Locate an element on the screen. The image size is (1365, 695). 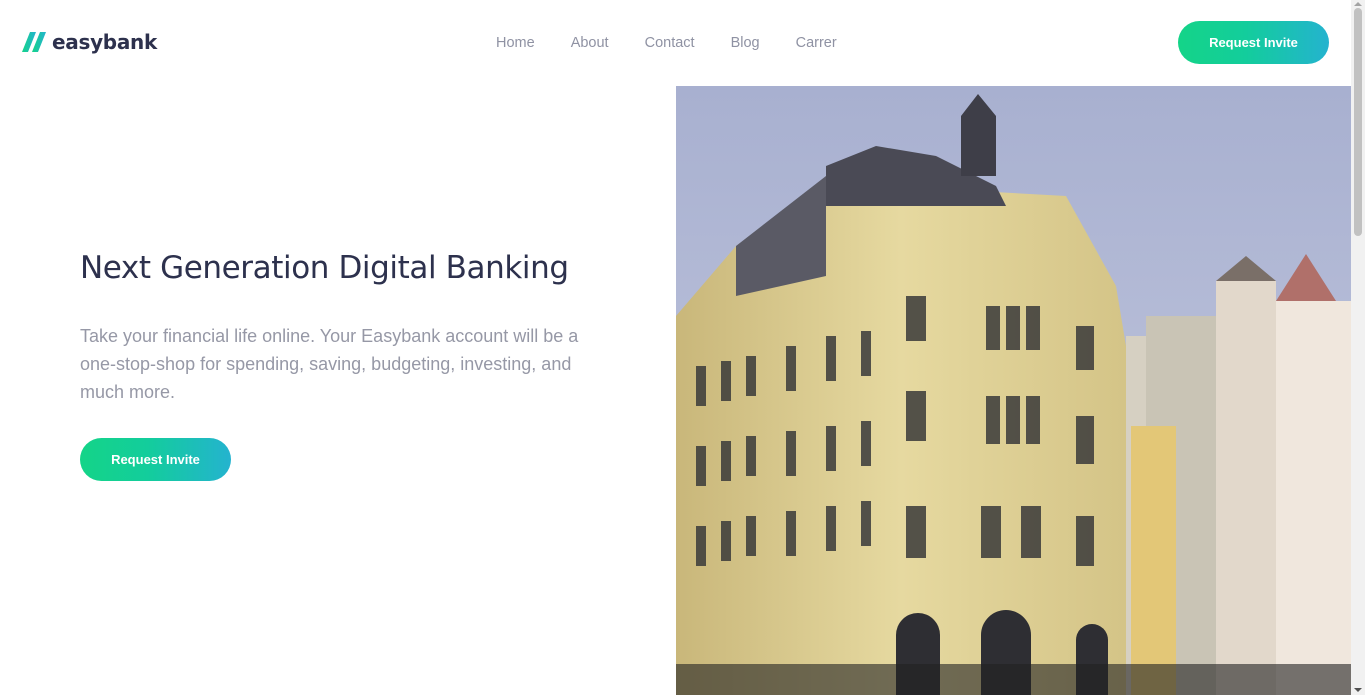
nav-carrer: Carrer is located at coordinates (816, 43).